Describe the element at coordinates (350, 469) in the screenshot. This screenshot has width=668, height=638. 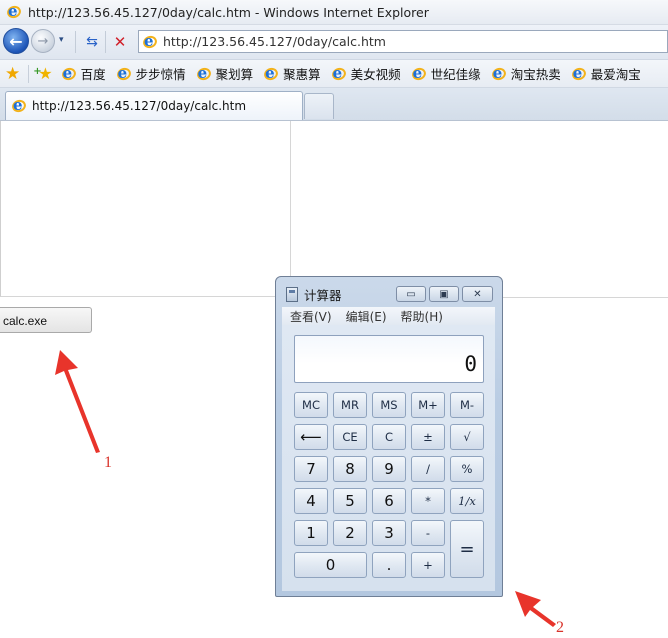
I see `digit-8-button: 8` at that location.